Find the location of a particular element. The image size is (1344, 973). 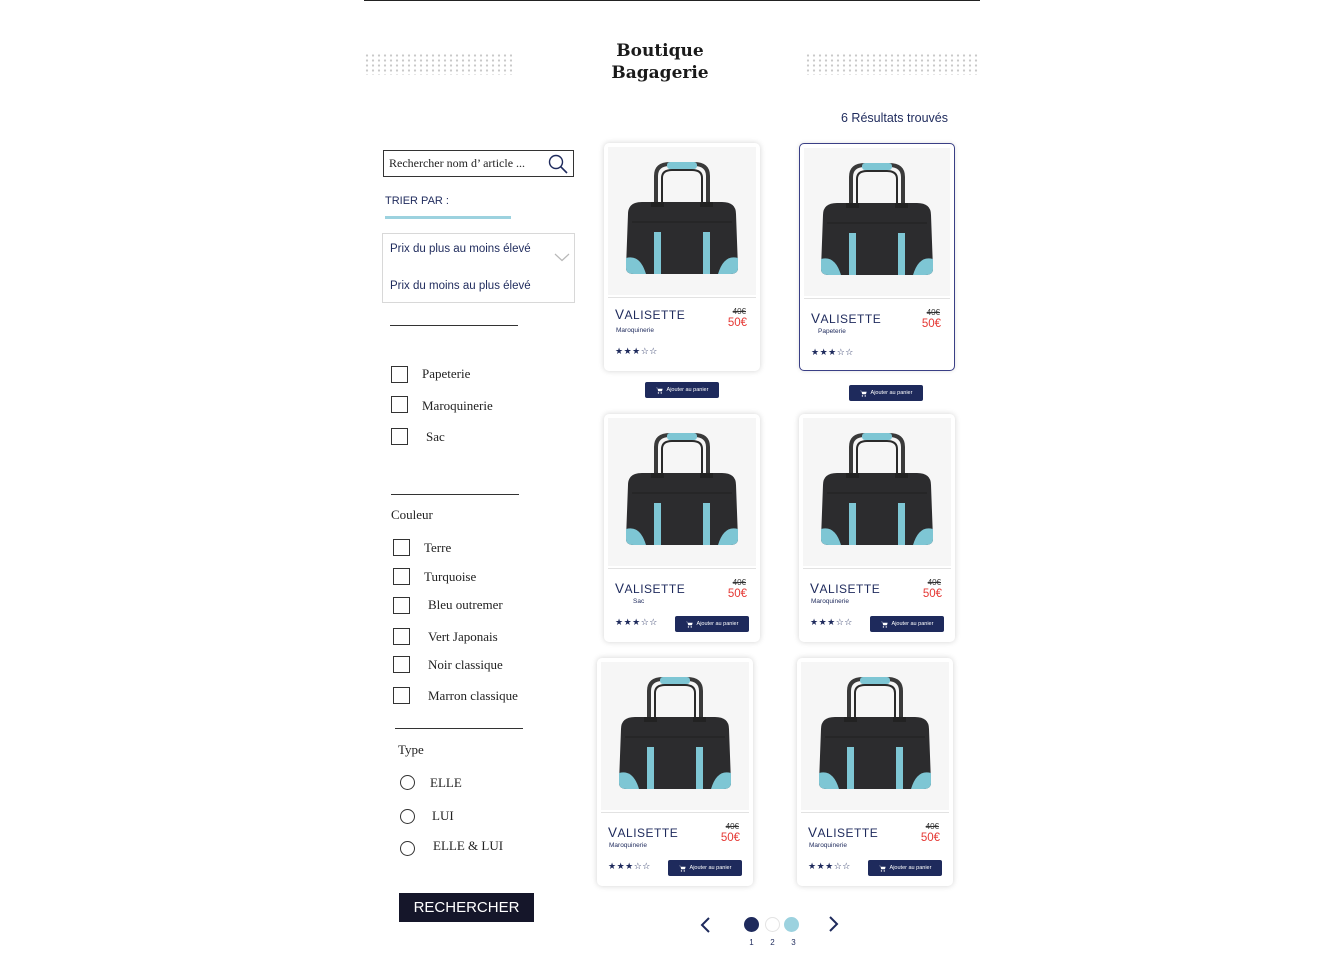

product-category: Papeterie is located at coordinates (832, 331).